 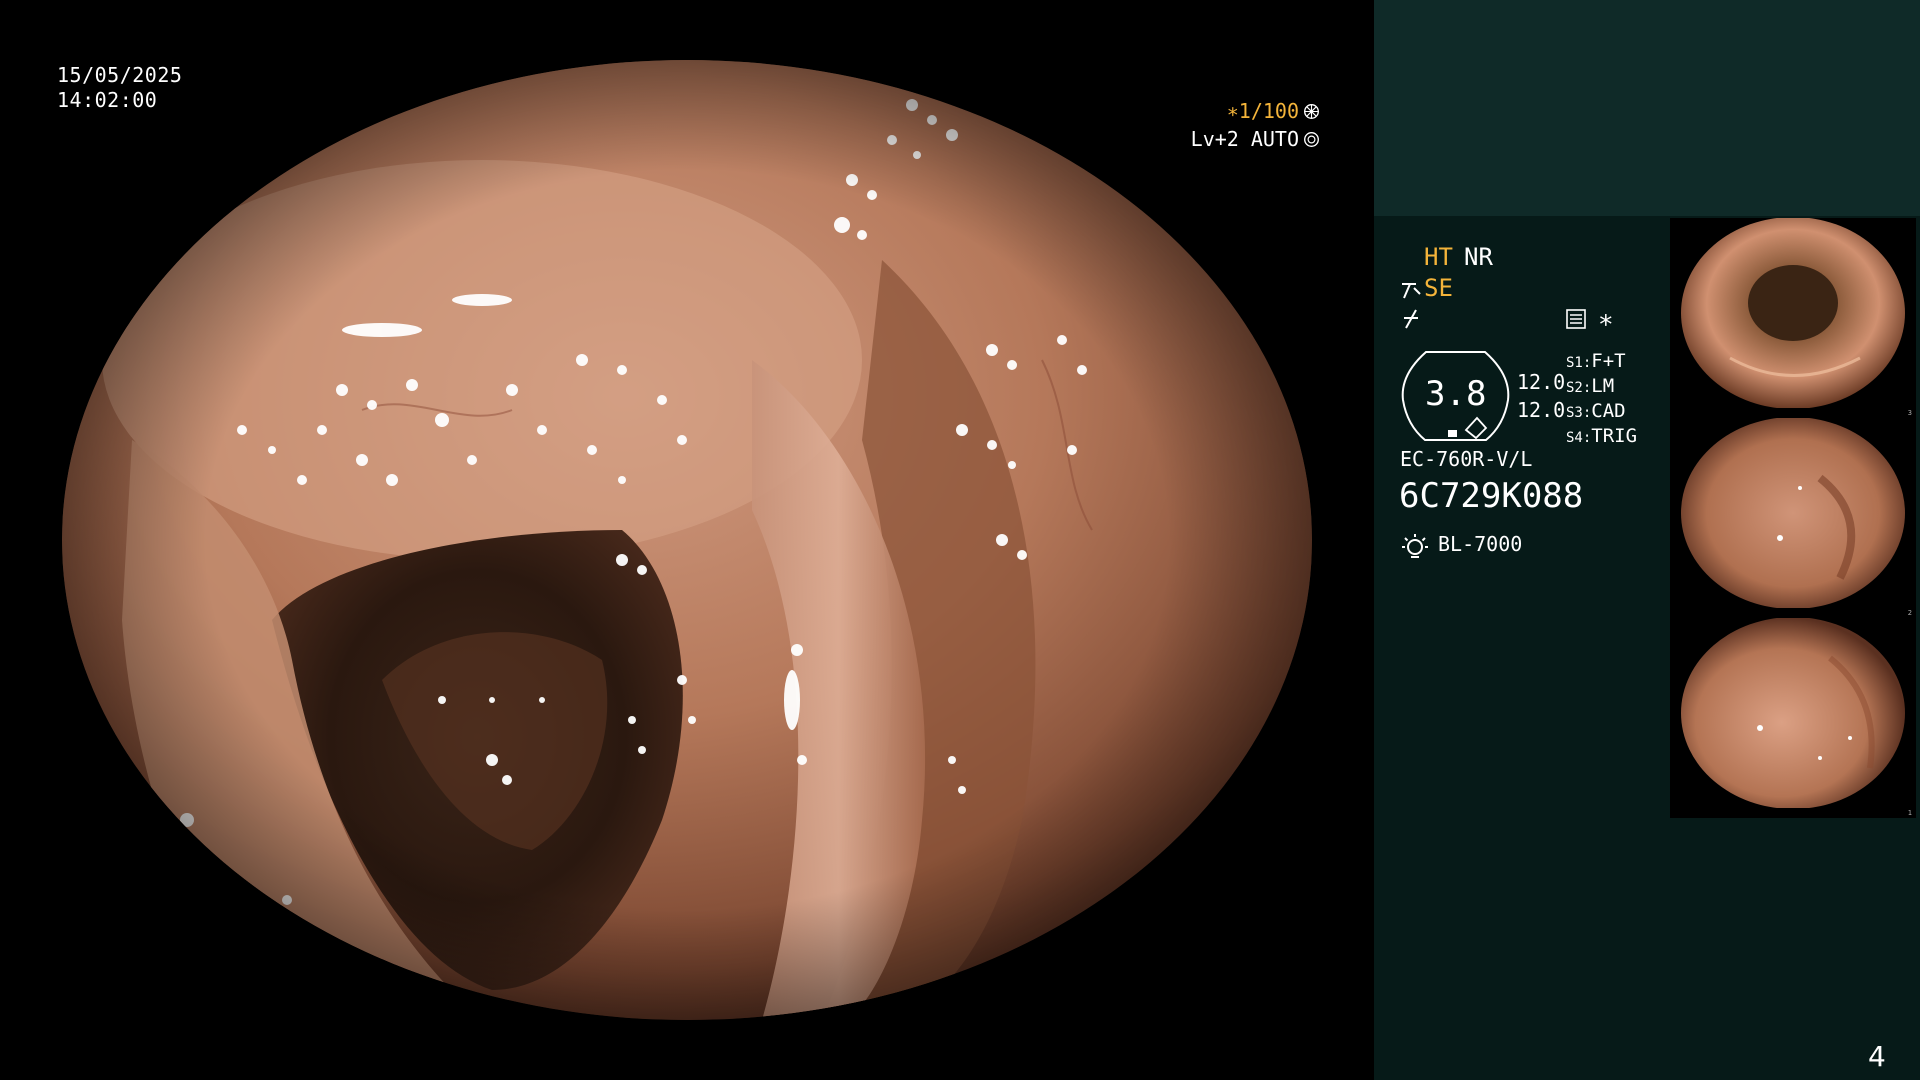 I want to click on light-source: BL-7000, so click(x=1480, y=544).